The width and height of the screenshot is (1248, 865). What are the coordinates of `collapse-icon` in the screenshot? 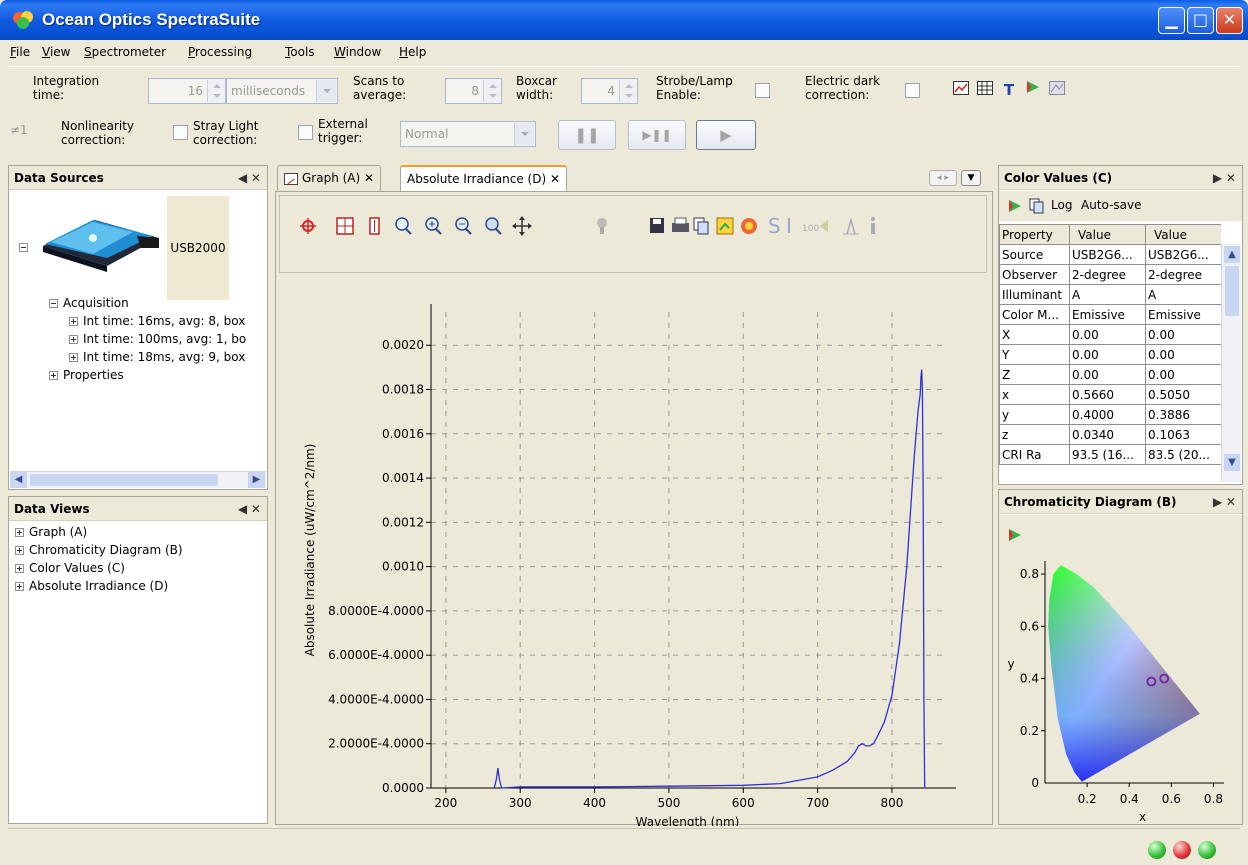 It's located at (53, 303).